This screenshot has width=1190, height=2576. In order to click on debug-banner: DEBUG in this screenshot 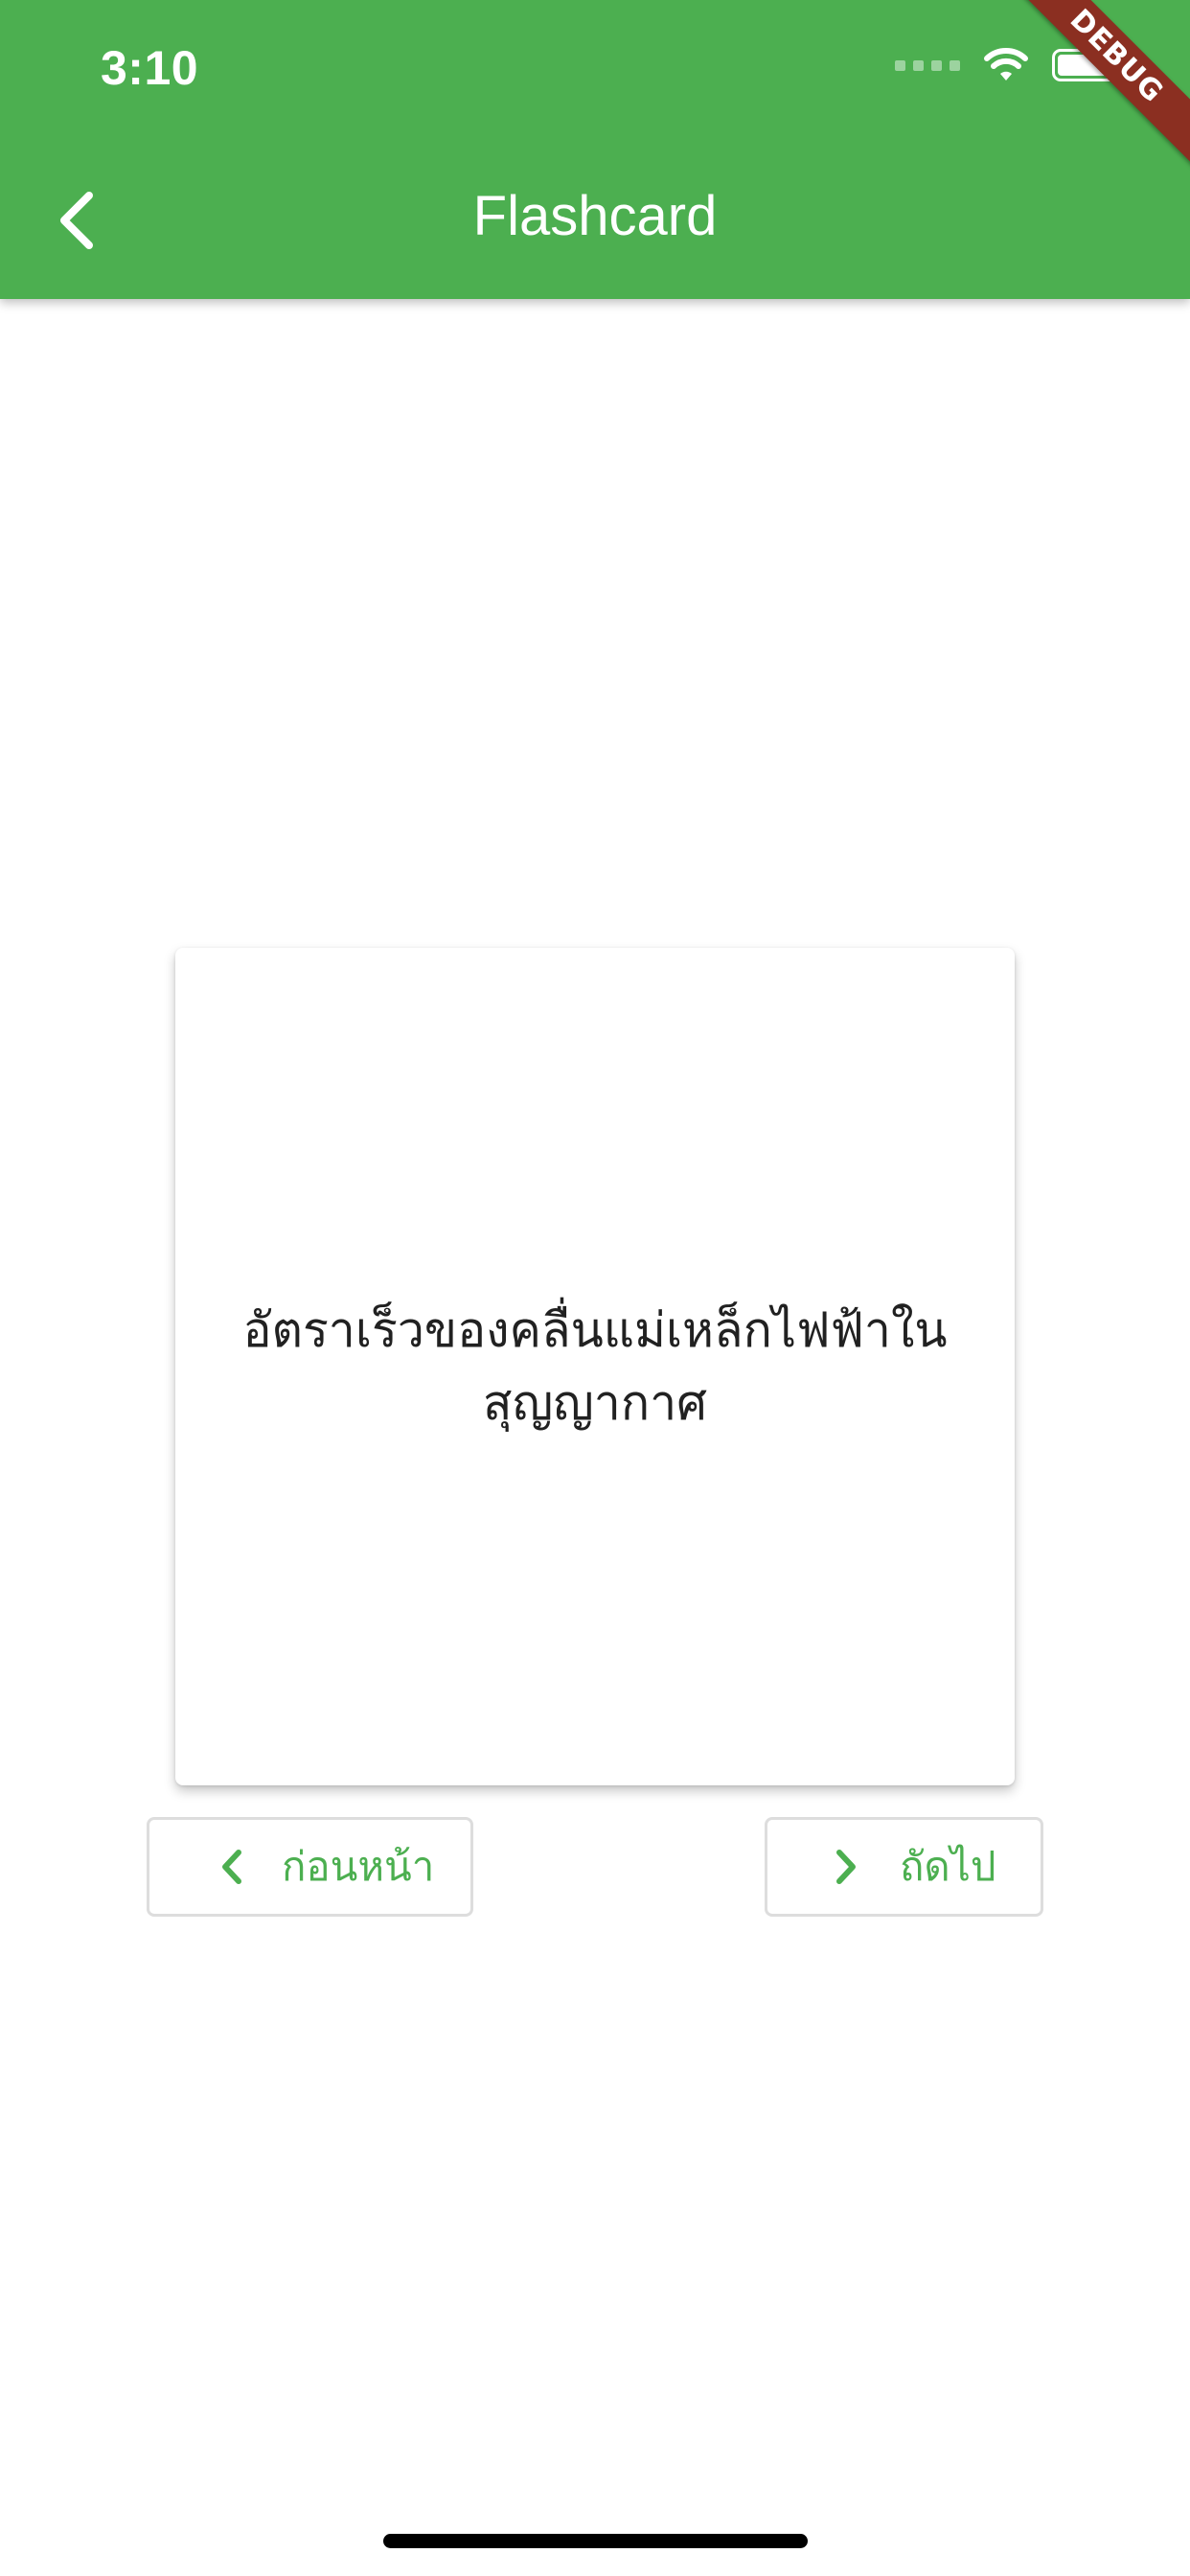, I will do `click(1090, 92)`.